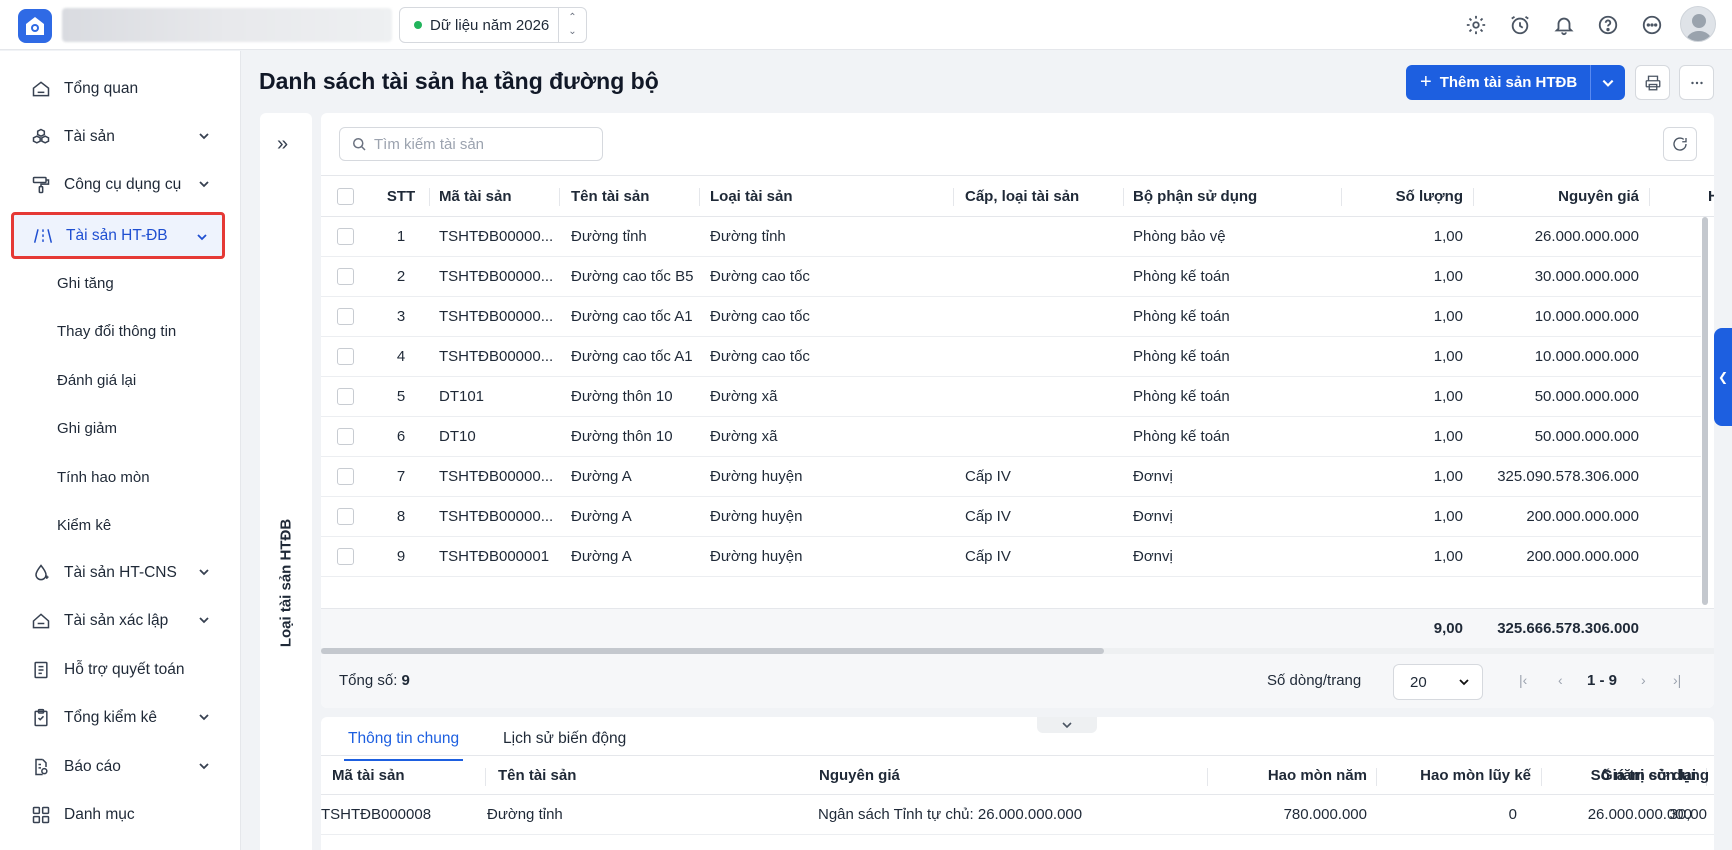  Describe the element at coordinates (572, 18) in the screenshot. I see `chevron-up-icon: ⌃` at that location.